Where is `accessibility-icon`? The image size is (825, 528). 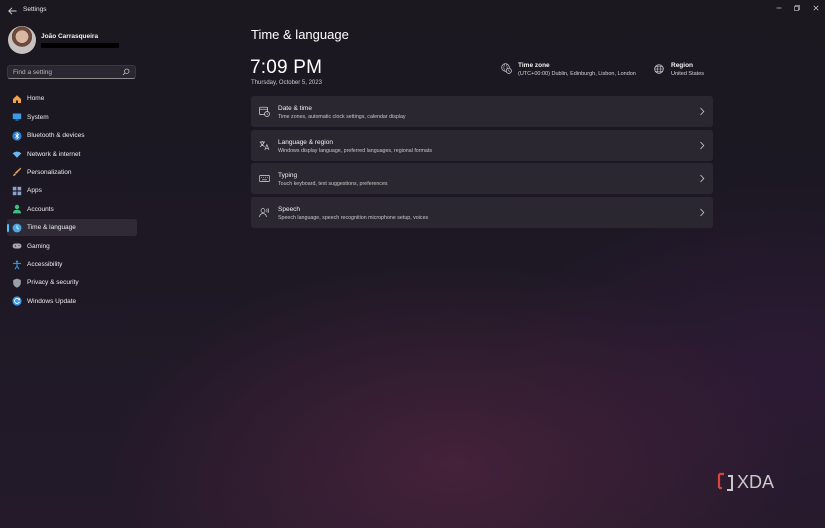
accessibility-icon is located at coordinates (17, 265).